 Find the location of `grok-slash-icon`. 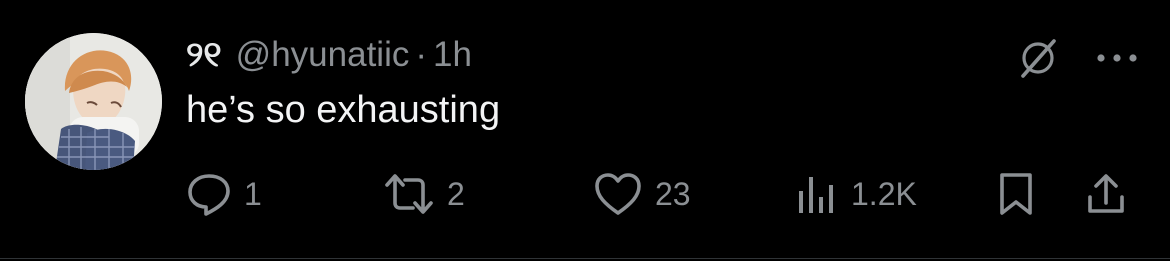

grok-slash-icon is located at coordinates (1038, 58).